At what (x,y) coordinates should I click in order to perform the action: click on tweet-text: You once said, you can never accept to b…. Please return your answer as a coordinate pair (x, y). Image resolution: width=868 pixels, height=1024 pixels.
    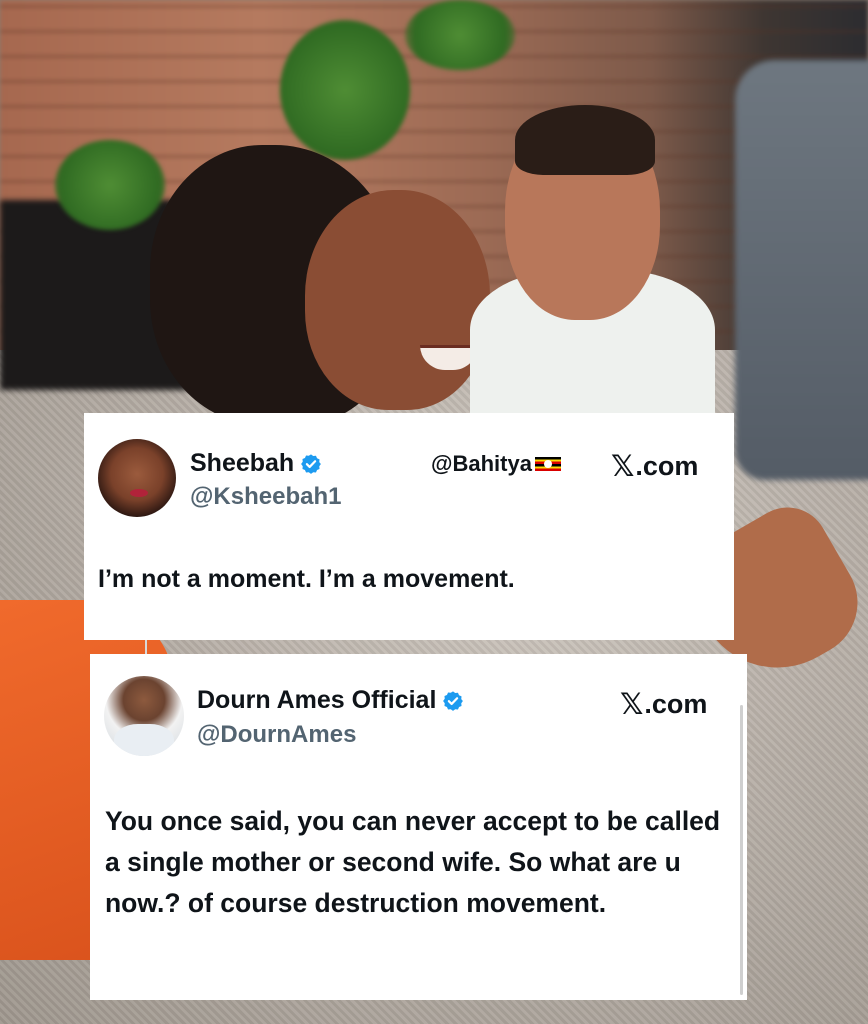
    Looking at the image, I should click on (413, 862).